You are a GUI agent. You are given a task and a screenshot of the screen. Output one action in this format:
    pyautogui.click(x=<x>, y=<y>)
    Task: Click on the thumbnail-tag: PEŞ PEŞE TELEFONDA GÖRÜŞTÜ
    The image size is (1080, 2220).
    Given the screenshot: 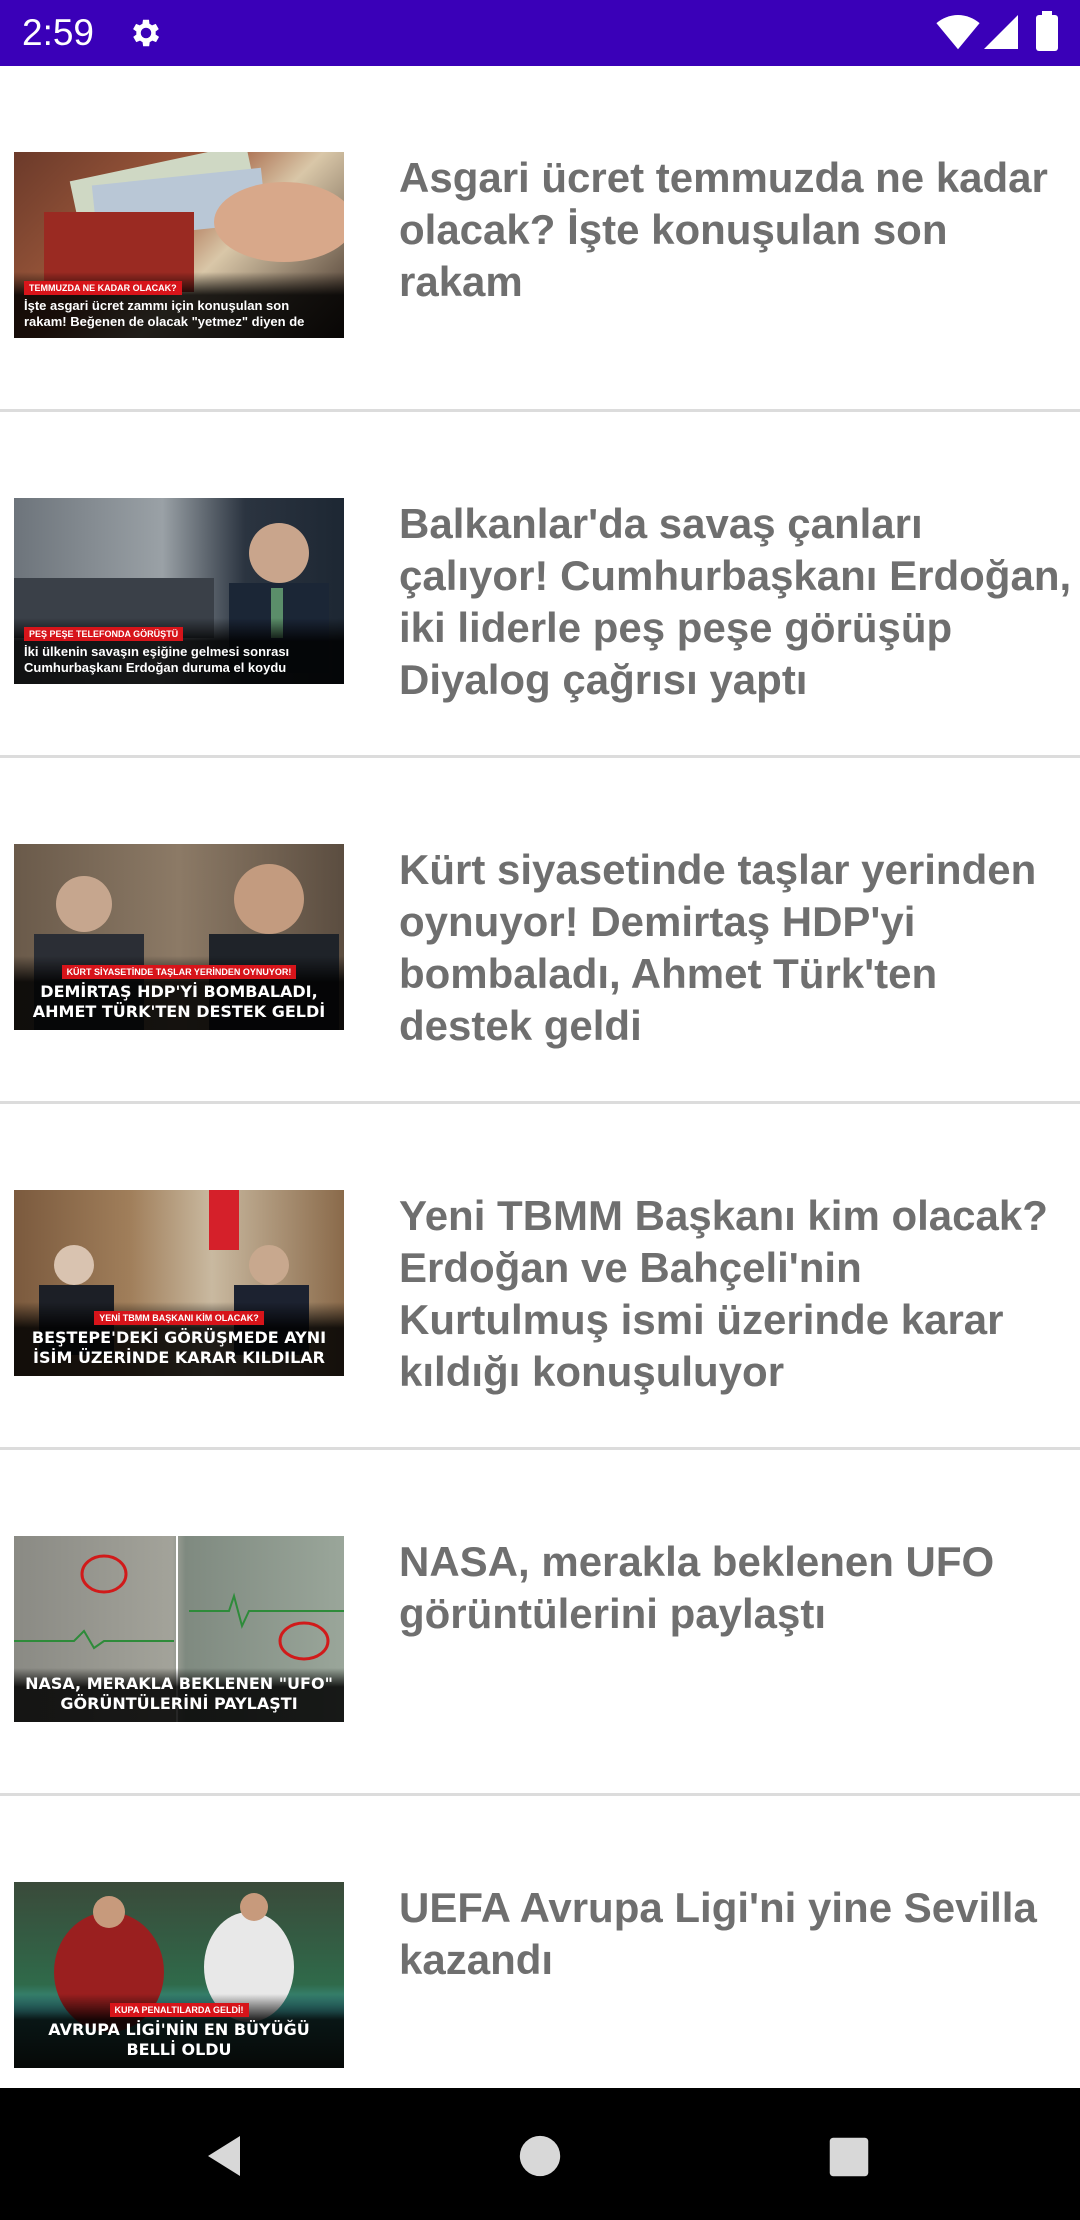 What is the action you would take?
    pyautogui.click(x=104, y=634)
    